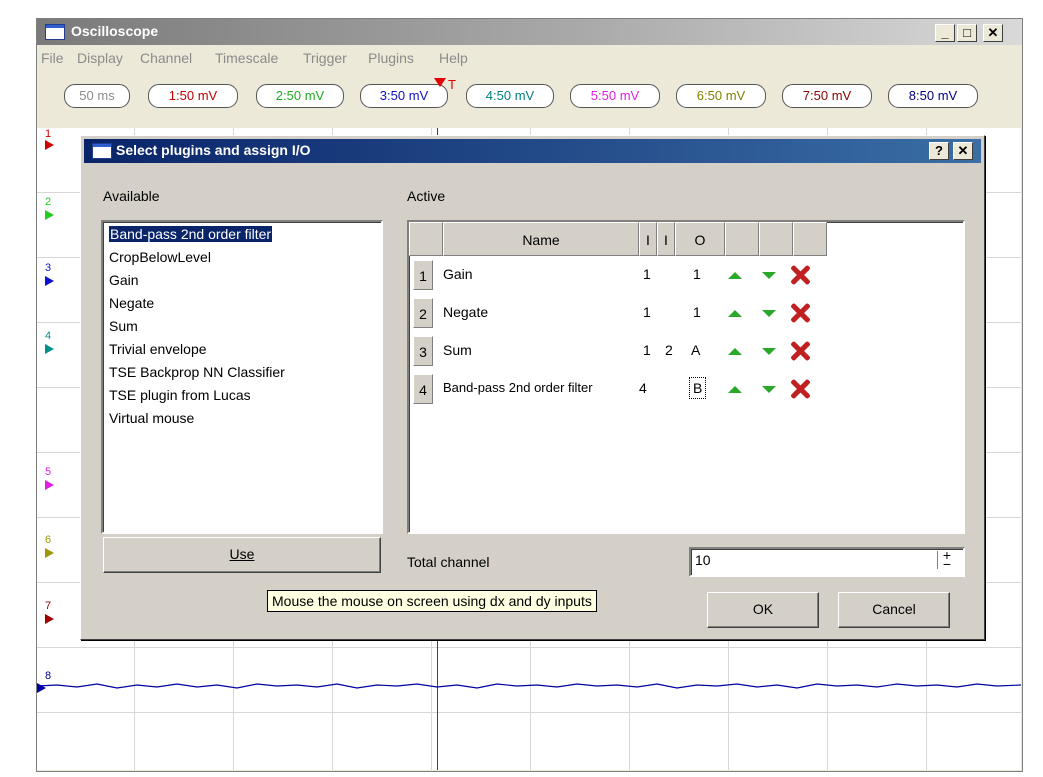  What do you see at coordinates (721, 96) in the screenshot?
I see `channel-6-scale-pill: 6:50 mV` at bounding box center [721, 96].